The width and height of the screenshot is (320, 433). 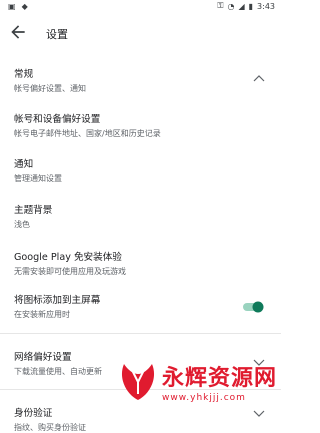 What do you see at coordinates (22, 224) in the screenshot?
I see `row-subtitle: 浅色` at bounding box center [22, 224].